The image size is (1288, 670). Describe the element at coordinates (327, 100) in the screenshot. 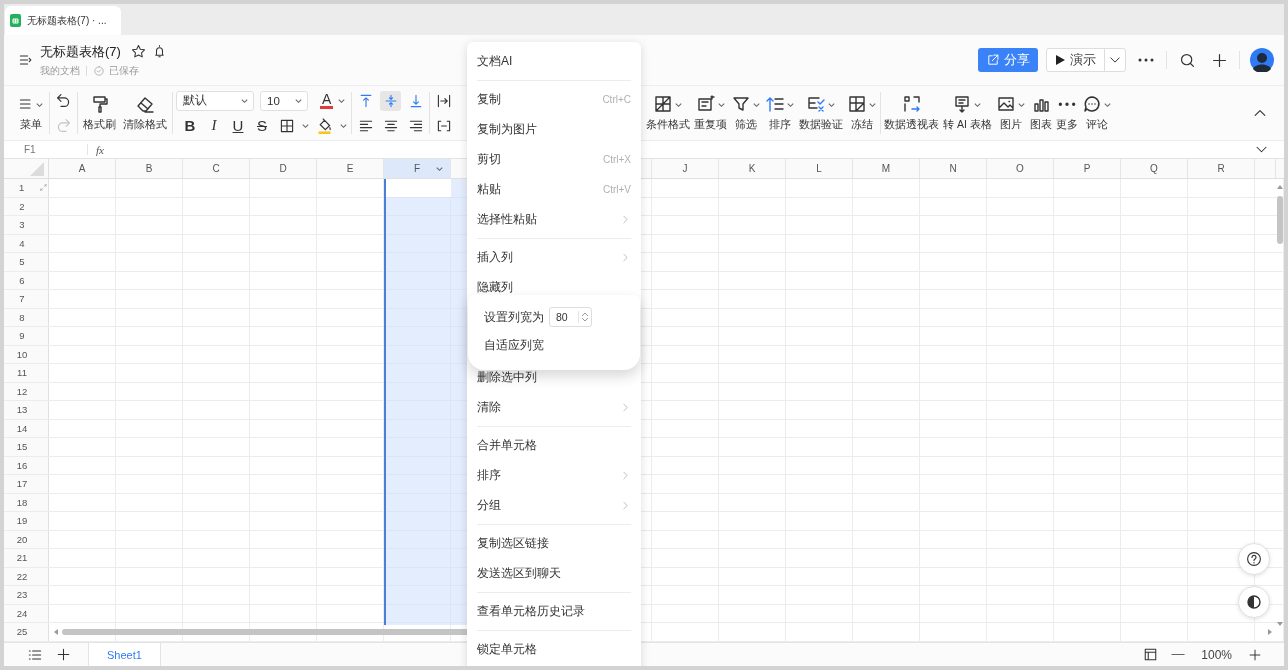

I see `font-color-button: A` at that location.